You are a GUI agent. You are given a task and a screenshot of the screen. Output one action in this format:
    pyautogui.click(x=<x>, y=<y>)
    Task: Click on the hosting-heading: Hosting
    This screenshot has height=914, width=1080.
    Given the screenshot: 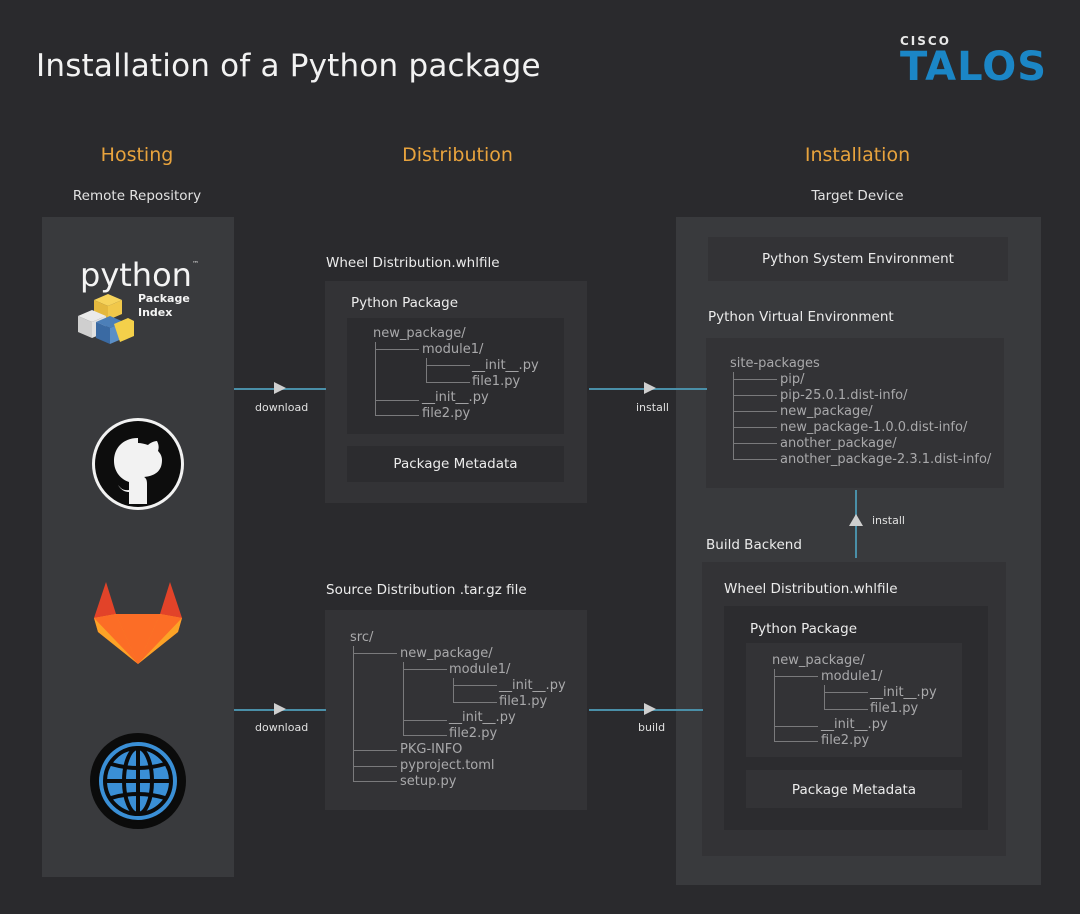 What is the action you would take?
    pyautogui.click(x=137, y=155)
    